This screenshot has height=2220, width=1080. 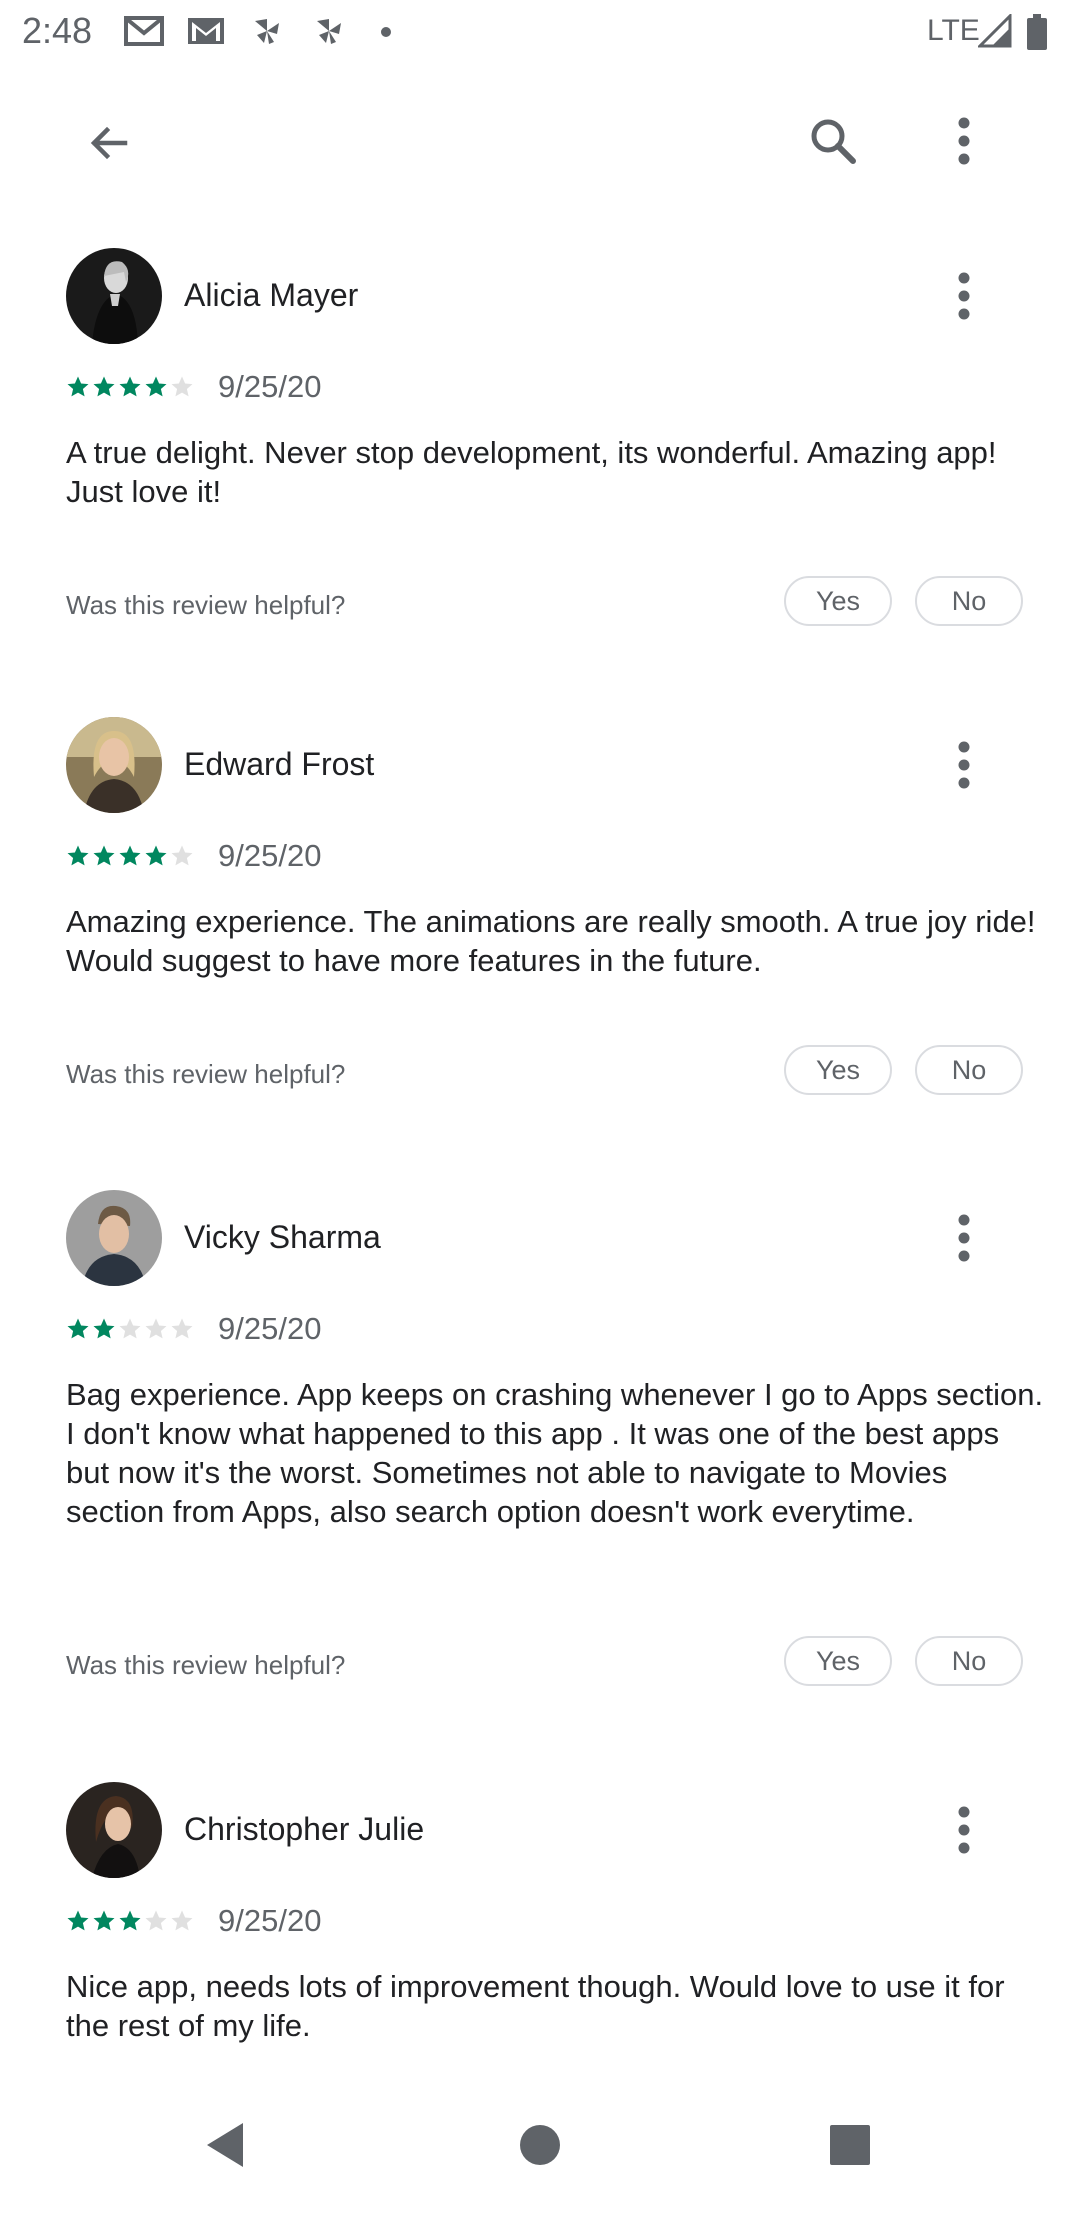 I want to click on nav-back-icon, so click(x=225, y=2145).